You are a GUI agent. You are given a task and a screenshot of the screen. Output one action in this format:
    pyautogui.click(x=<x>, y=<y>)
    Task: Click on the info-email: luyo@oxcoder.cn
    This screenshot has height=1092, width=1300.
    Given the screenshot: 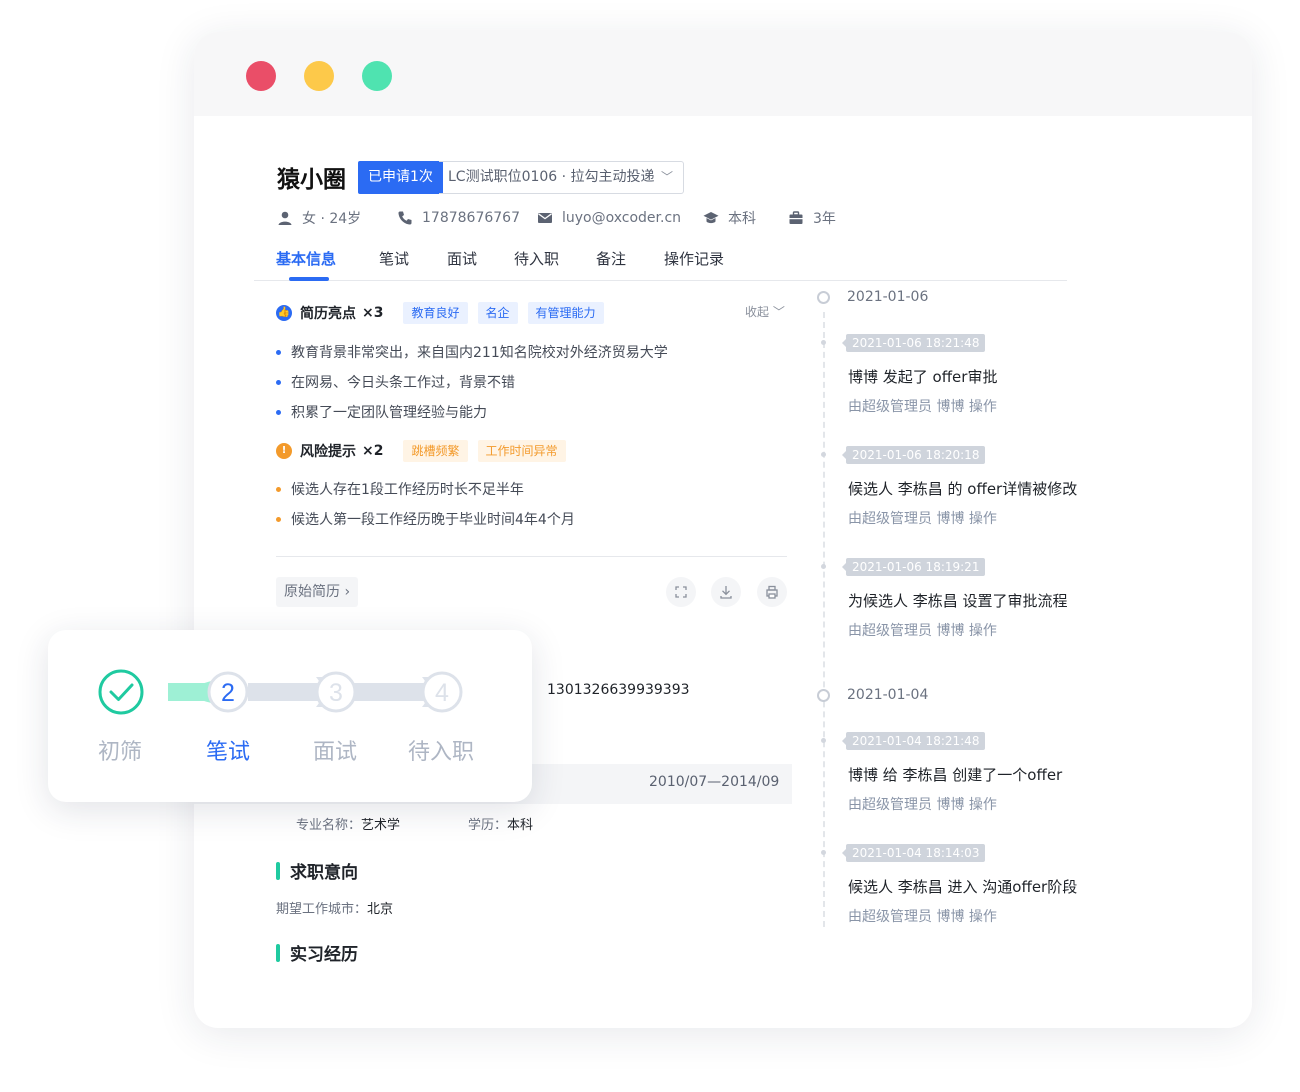 What is the action you would take?
    pyautogui.click(x=609, y=218)
    